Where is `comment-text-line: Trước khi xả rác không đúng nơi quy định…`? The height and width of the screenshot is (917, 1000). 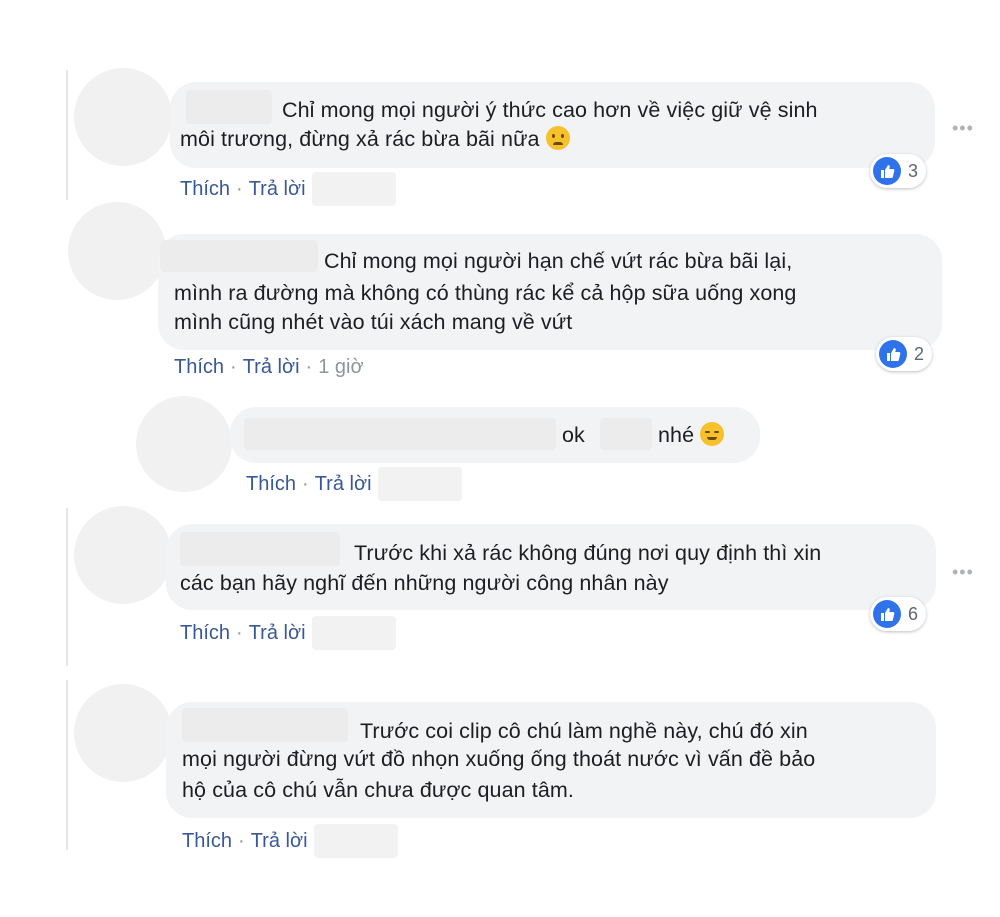 comment-text-line: Trước khi xả rác không đúng nơi quy định… is located at coordinates (588, 553).